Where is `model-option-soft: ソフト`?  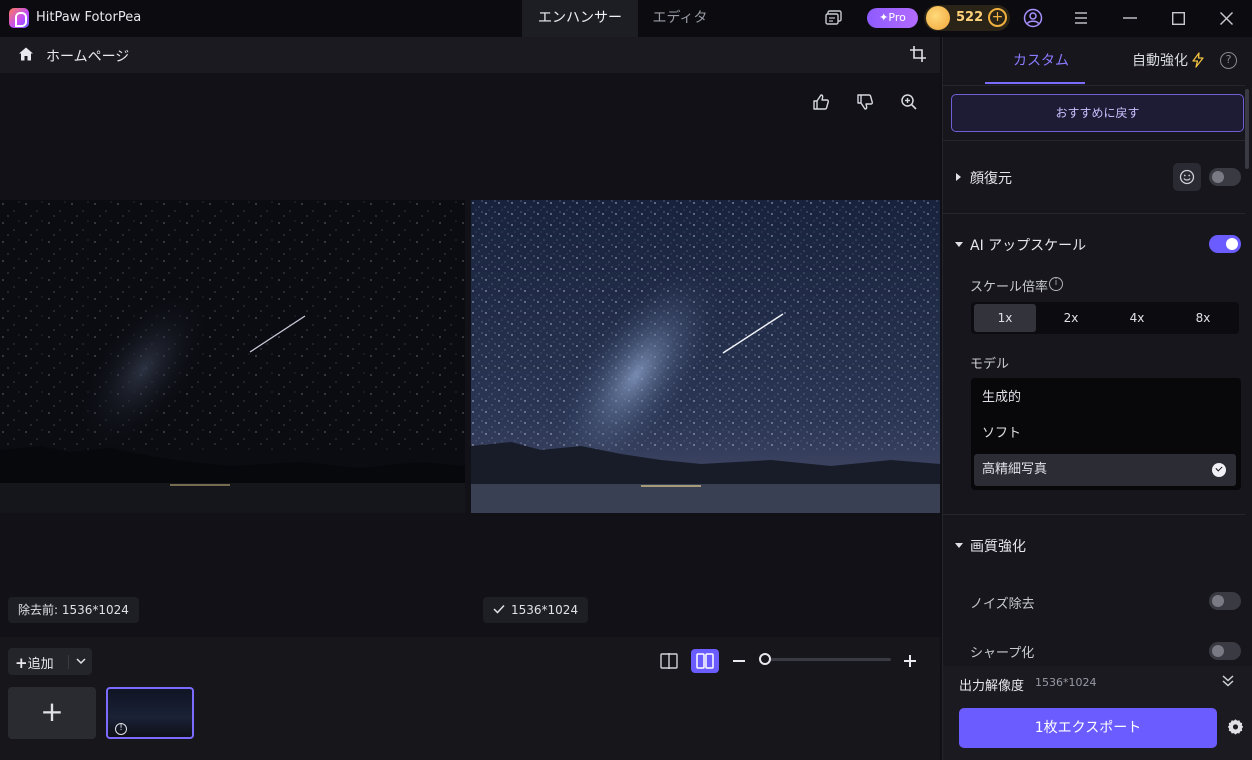
model-option-soft: ソフト is located at coordinates (1105, 434).